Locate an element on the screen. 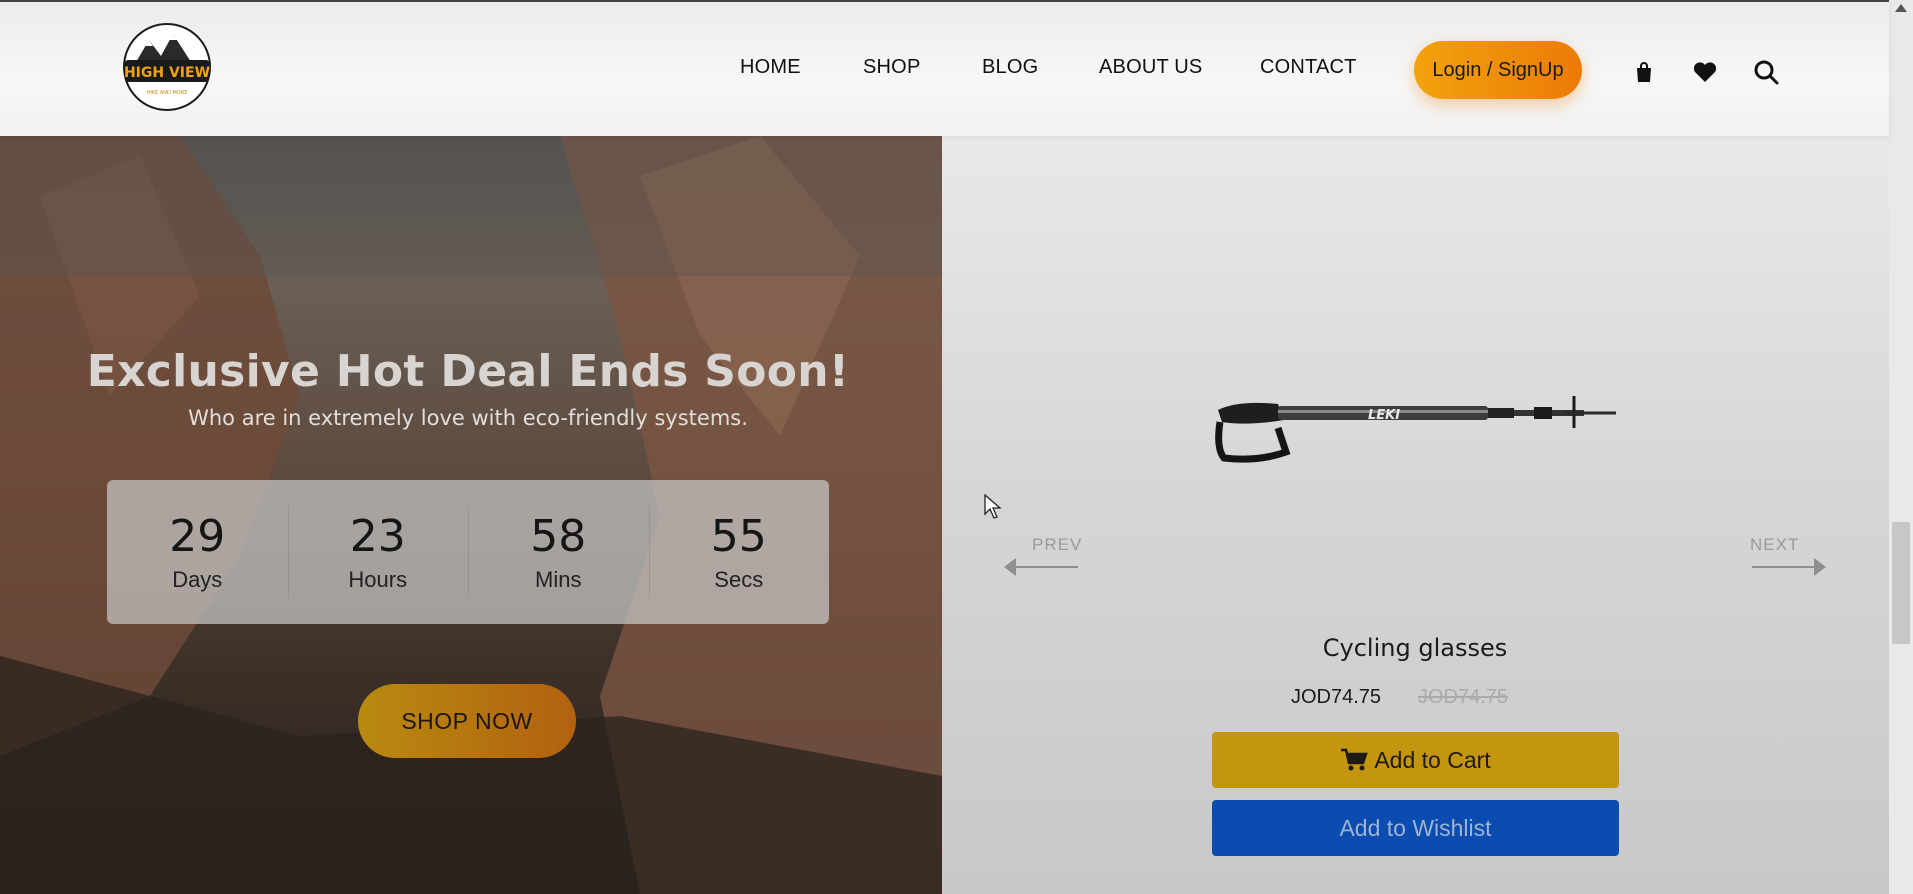 Image resolution: width=1913 pixels, height=894 pixels. countdown-label: Hours is located at coordinates (378, 579).